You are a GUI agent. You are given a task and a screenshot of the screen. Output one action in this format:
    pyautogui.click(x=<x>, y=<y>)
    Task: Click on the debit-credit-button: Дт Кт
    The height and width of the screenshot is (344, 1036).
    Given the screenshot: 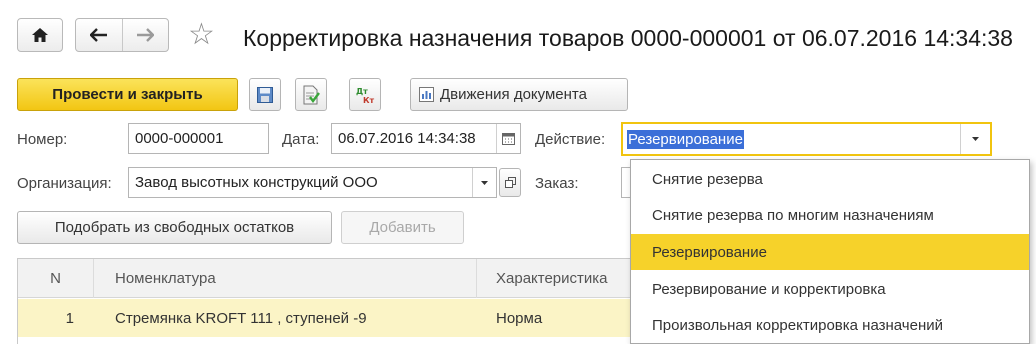 What is the action you would take?
    pyautogui.click(x=365, y=94)
    